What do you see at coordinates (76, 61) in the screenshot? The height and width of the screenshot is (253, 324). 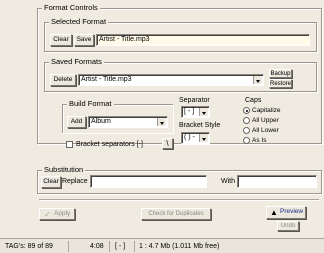 I see `saved-formats-title: Saved Formats` at bounding box center [76, 61].